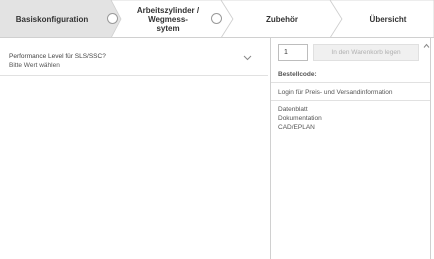 The image size is (434, 259). Describe the element at coordinates (297, 74) in the screenshot. I see `order-code-label: Bestellcode:` at that location.